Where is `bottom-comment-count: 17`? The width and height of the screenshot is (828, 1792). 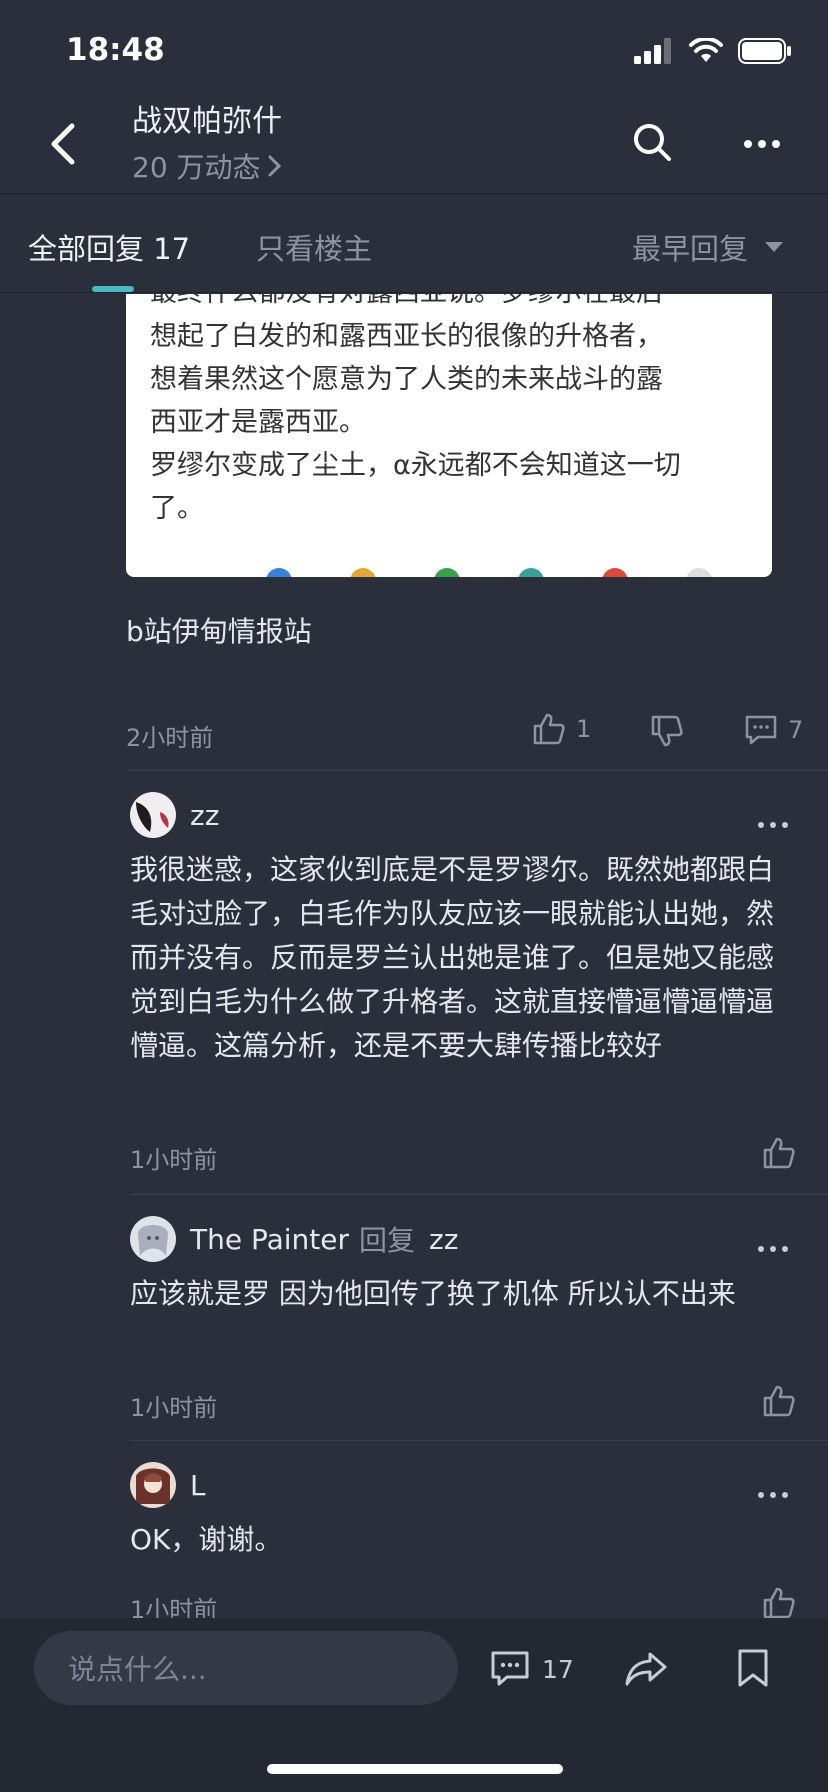 bottom-comment-count: 17 is located at coordinates (558, 1669).